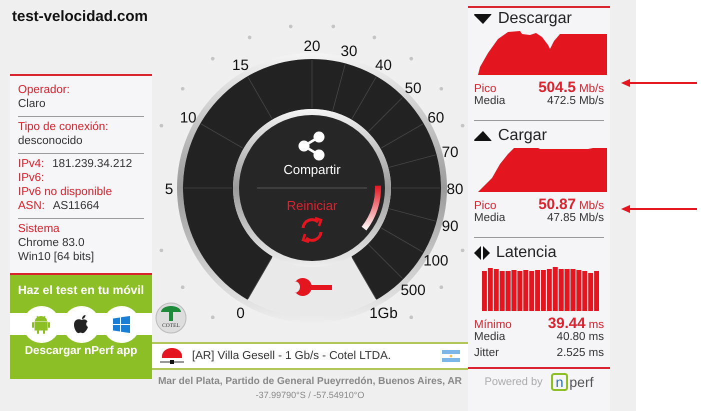 The height and width of the screenshot is (411, 701). I want to click on result-value: 39.44 ms, so click(576, 323).